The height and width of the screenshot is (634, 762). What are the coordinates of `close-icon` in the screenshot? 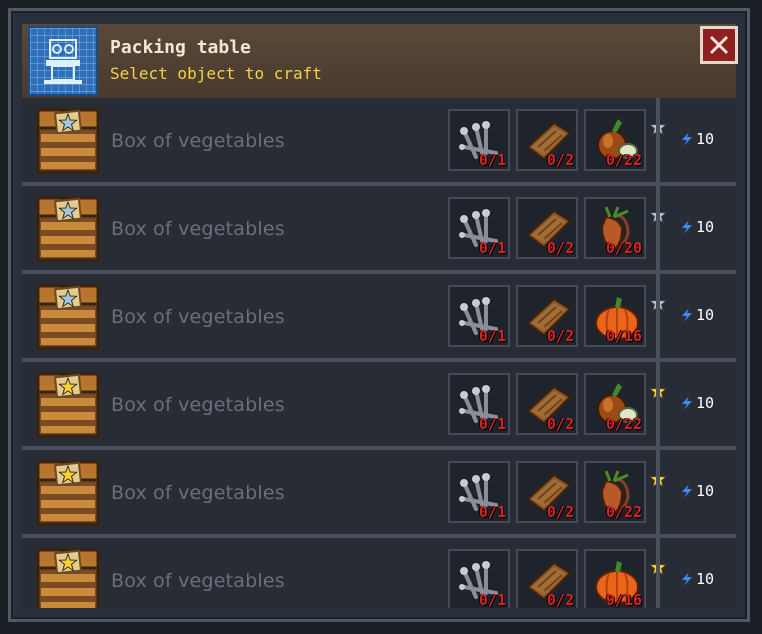 It's located at (719, 45).